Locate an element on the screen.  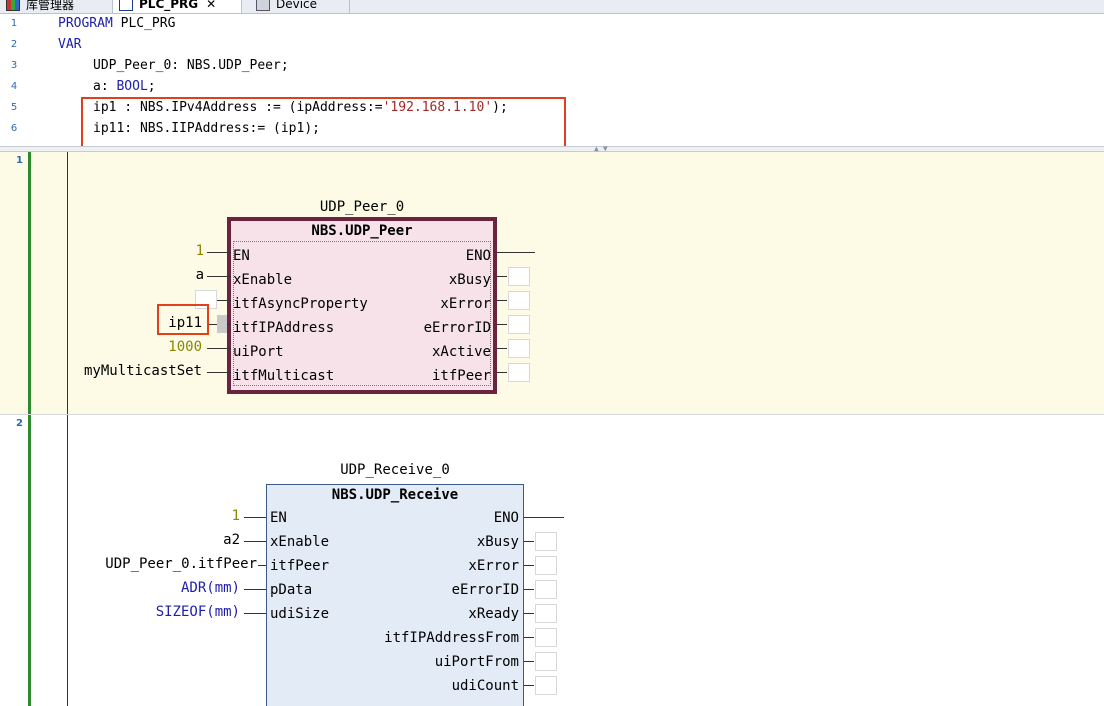
pin-xactive: xActive is located at coordinates (461, 352).